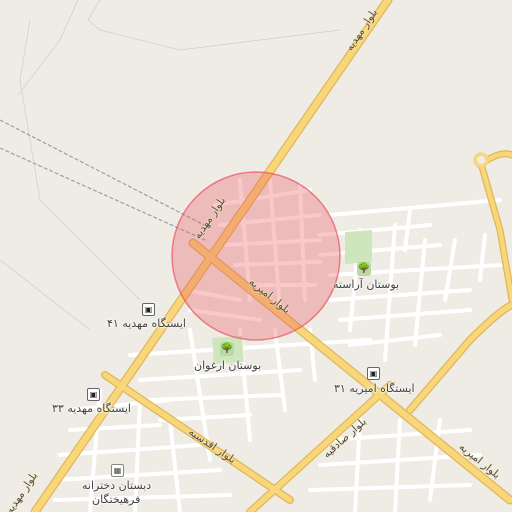  I want to click on roundabout, so click(481, 160).